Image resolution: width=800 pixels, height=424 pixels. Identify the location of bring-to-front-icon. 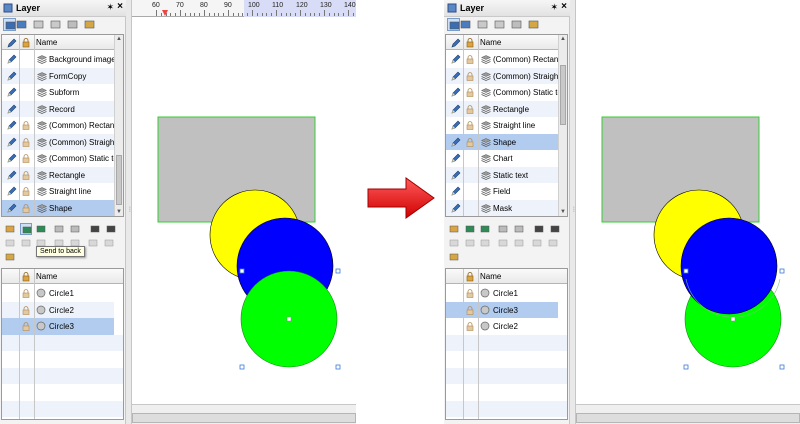
(75, 229).